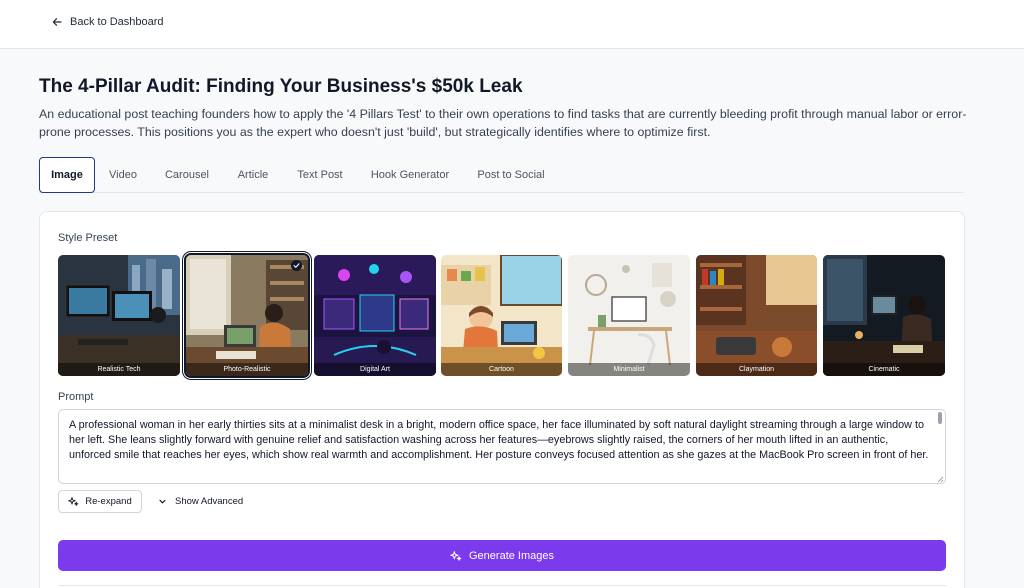 The height and width of the screenshot is (588, 1024). I want to click on photo-realistic-thumbnail, so click(247, 315).